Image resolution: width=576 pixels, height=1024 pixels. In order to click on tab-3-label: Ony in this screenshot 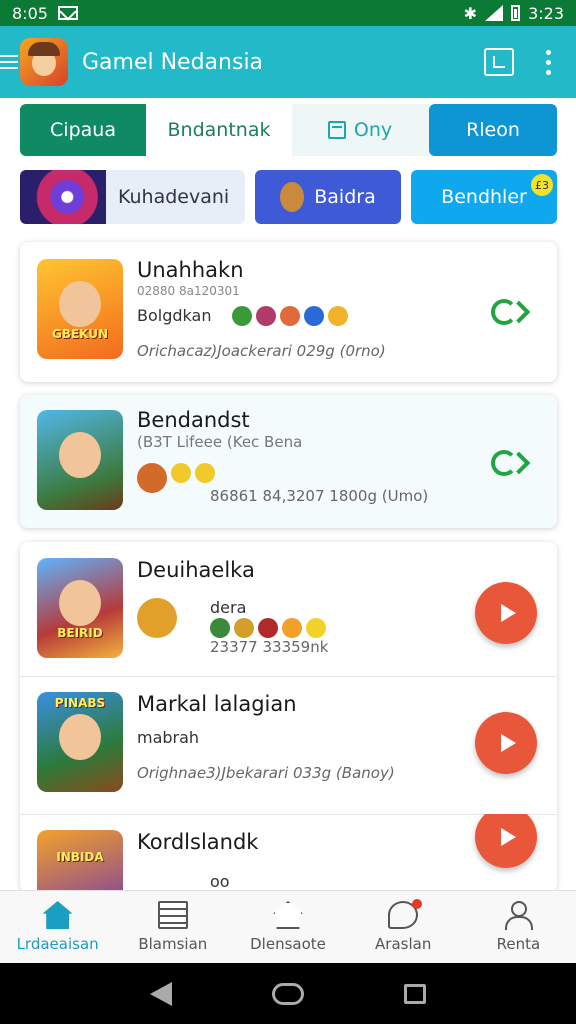, I will do `click(373, 130)`.